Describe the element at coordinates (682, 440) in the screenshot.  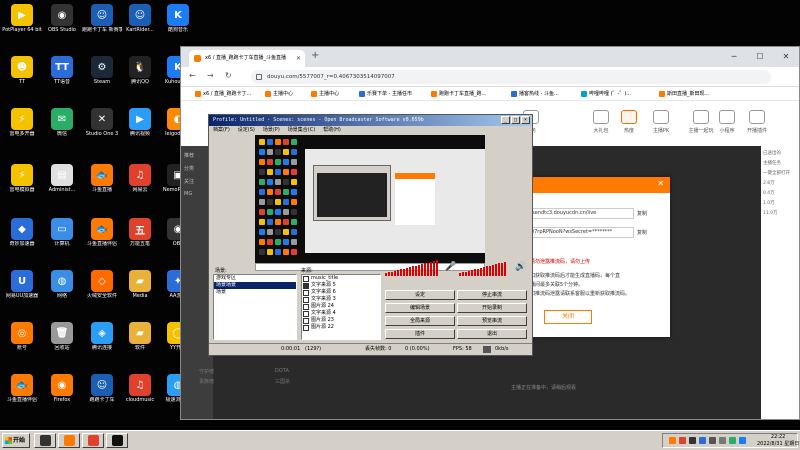
I see `security-tray-icon` at that location.